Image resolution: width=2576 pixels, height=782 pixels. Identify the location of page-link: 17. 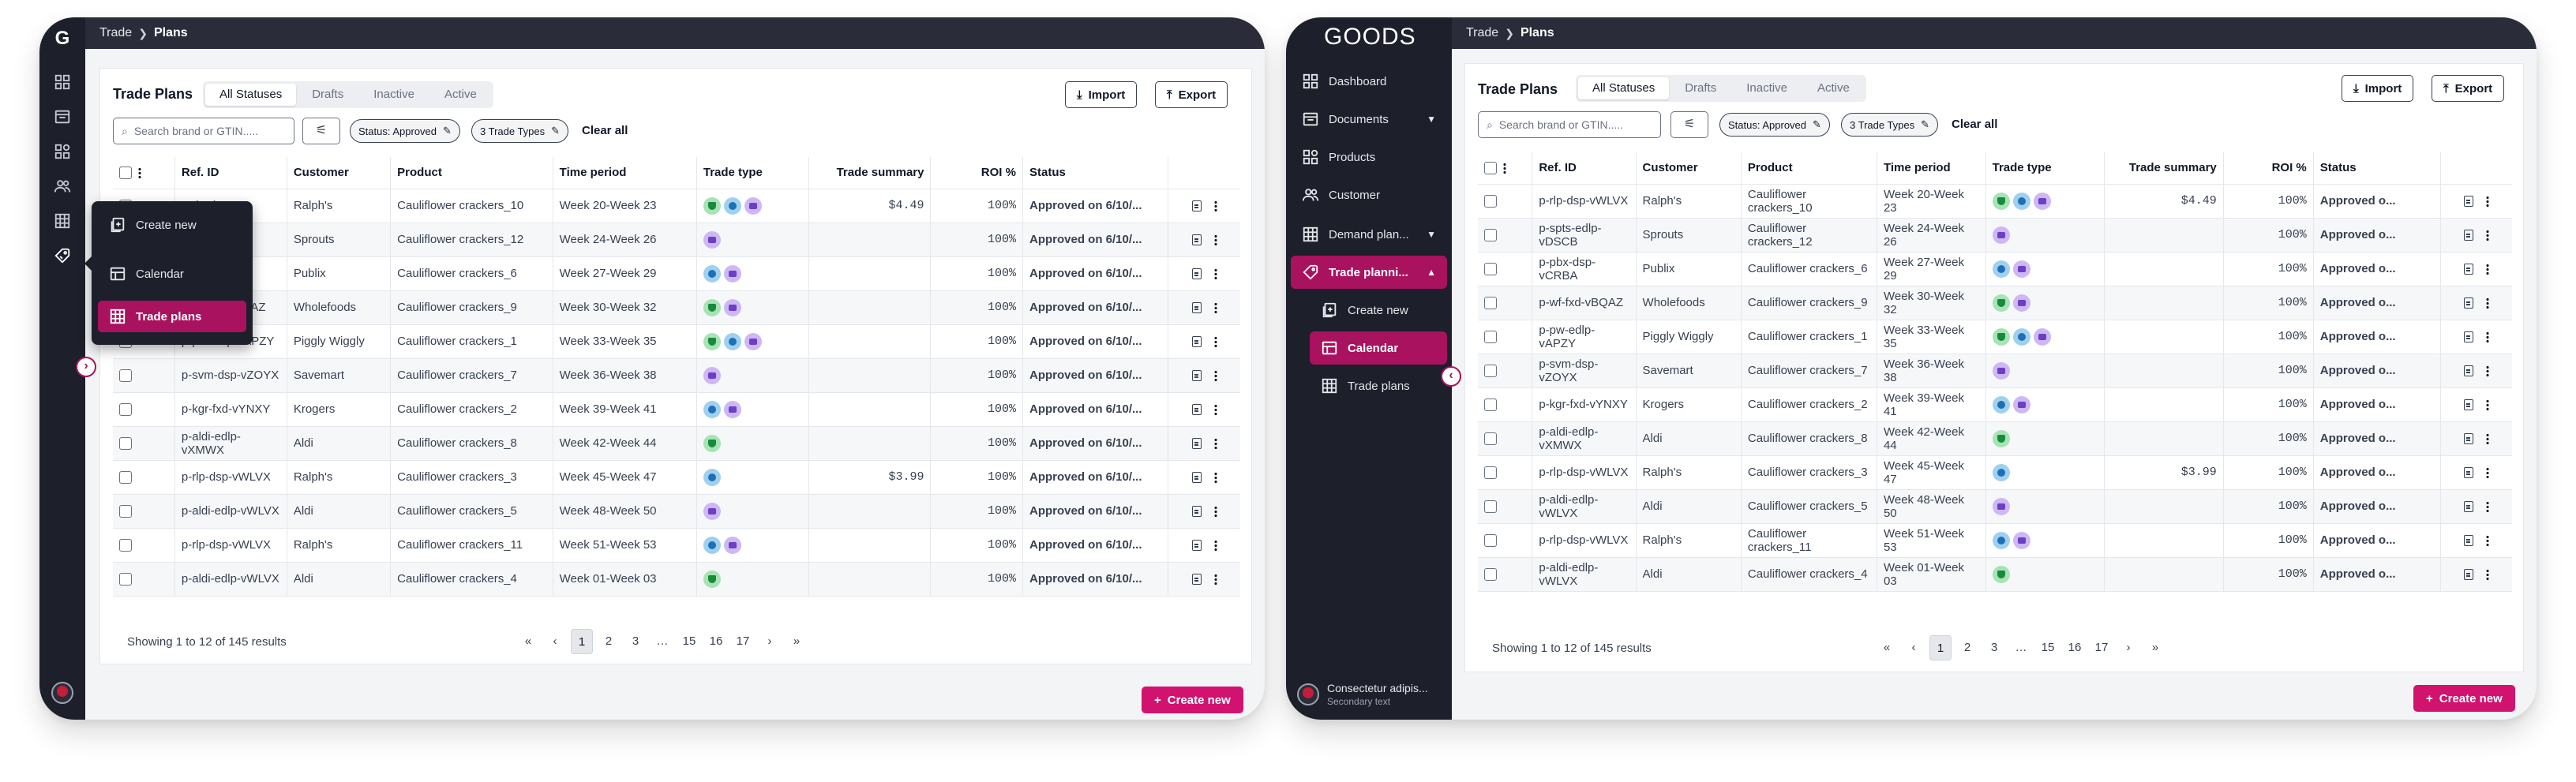
(2101, 648).